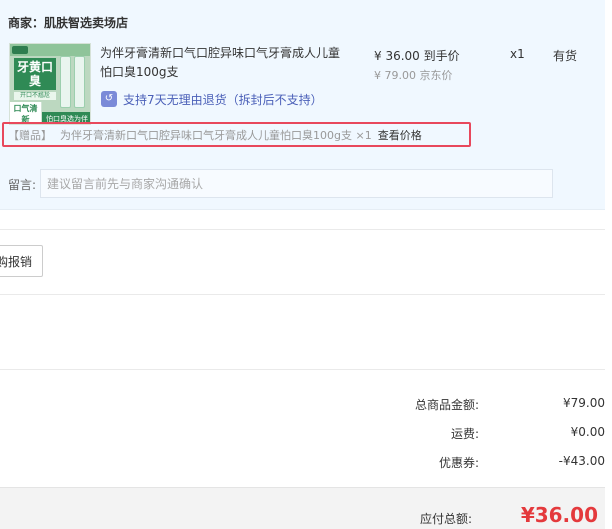 The width and height of the screenshot is (612, 529). I want to click on total-bar: 应付总额: ¥36.00, so click(302, 508).